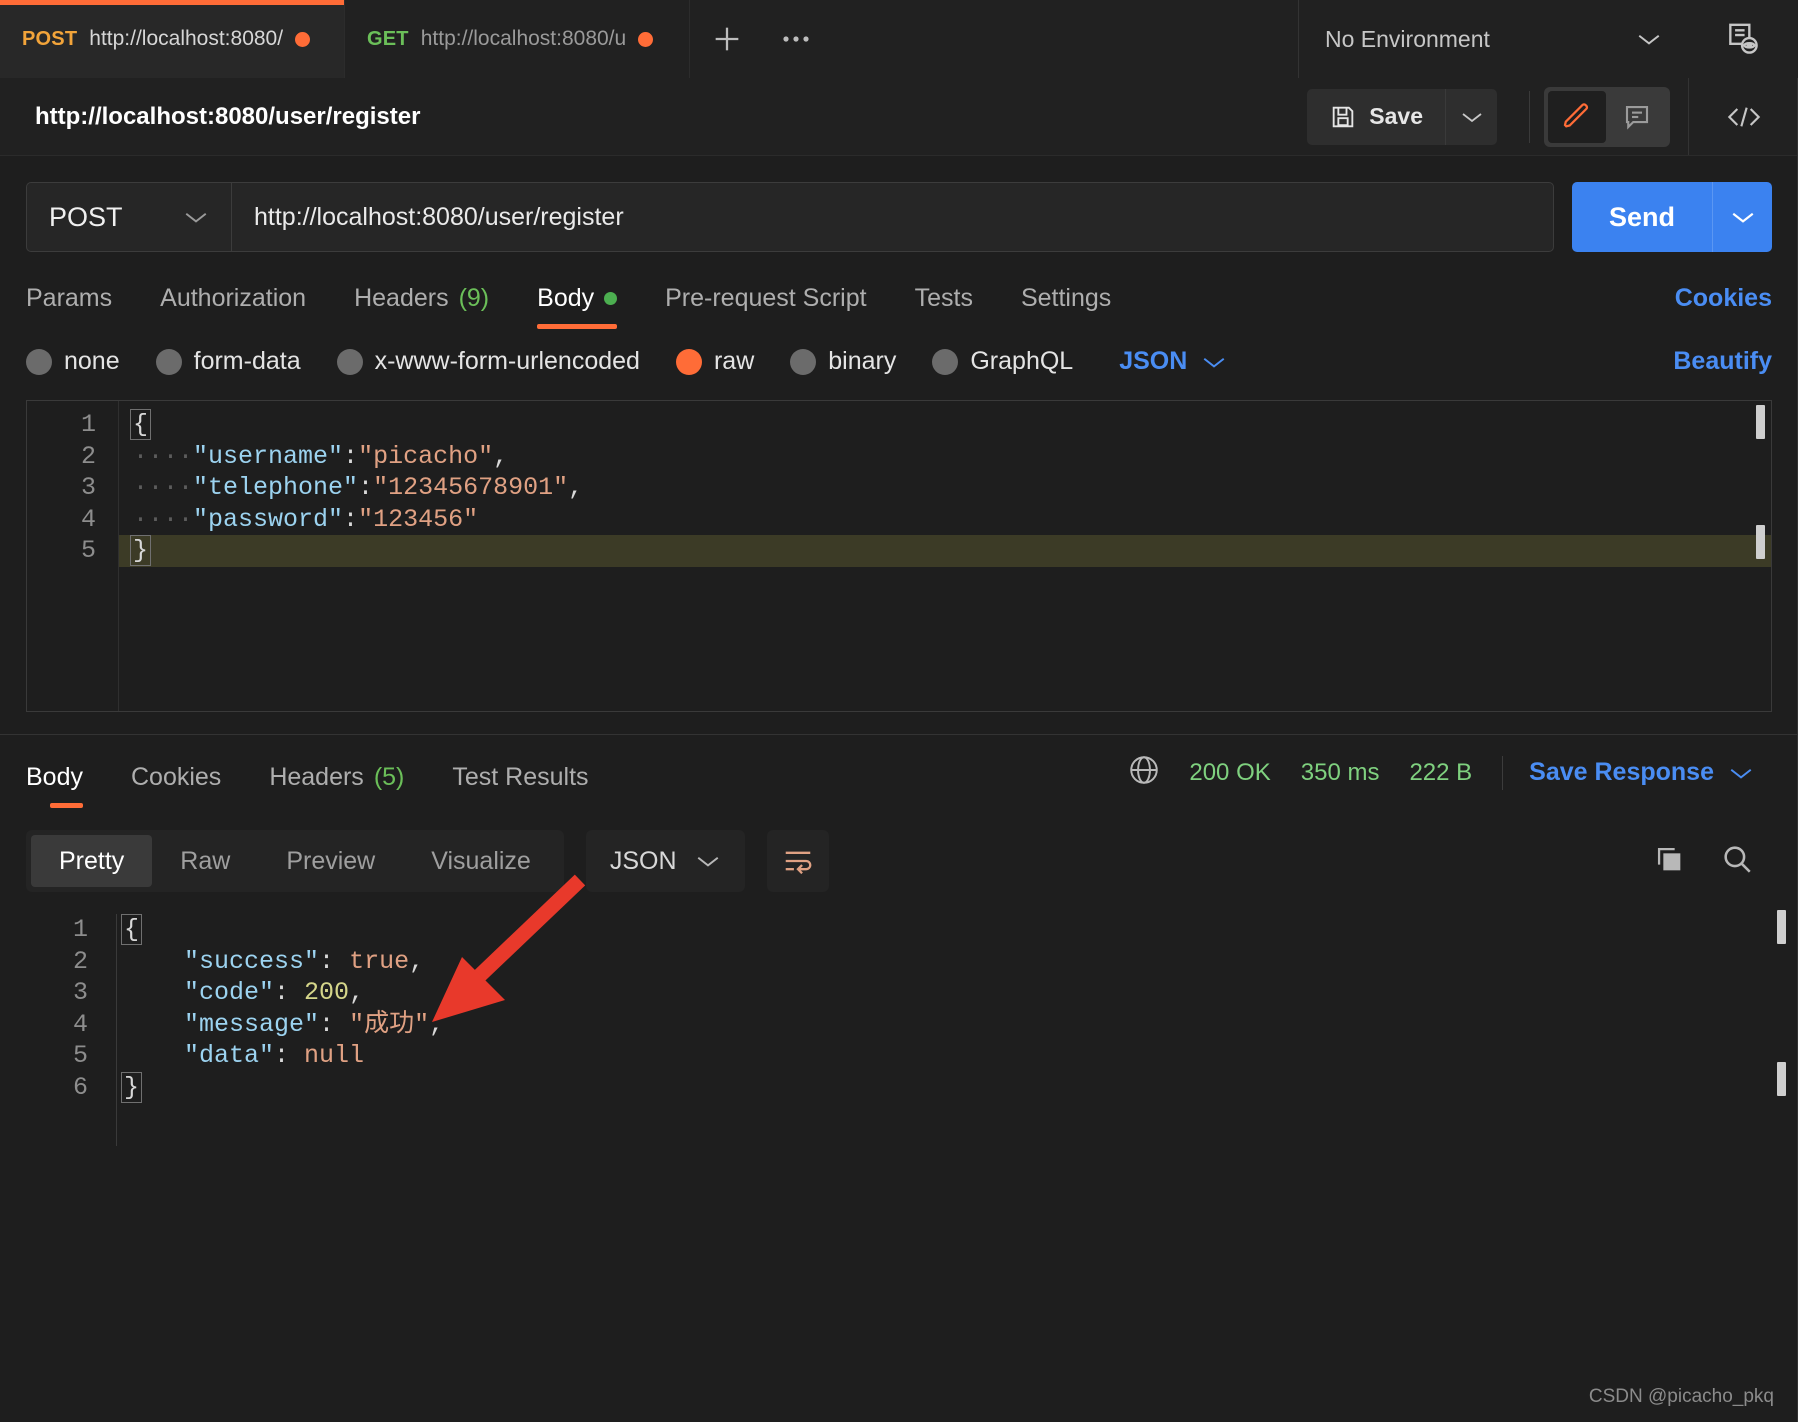  What do you see at coordinates (1577, 116) in the screenshot?
I see `edit-mode-button` at bounding box center [1577, 116].